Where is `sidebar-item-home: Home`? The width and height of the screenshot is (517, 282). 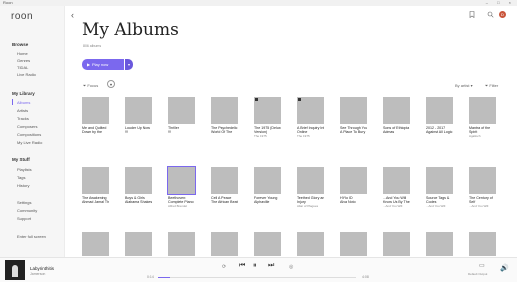 sidebar-item-home: Home is located at coordinates (22, 53).